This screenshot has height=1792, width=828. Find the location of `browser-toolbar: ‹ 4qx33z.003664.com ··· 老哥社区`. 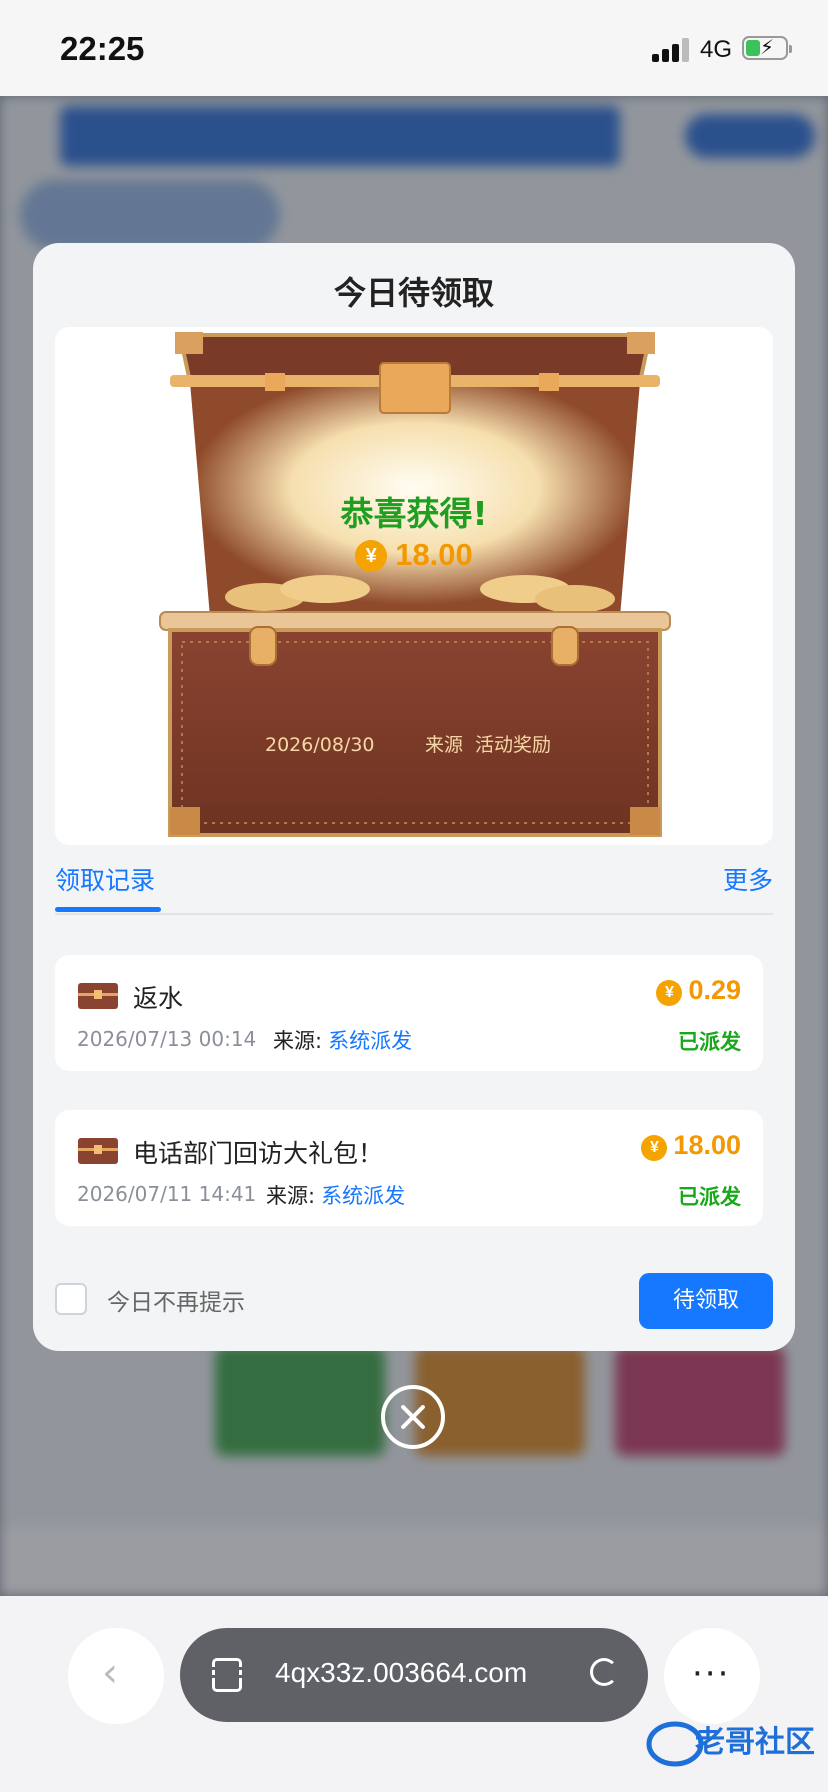

browser-toolbar: ‹ 4qx33z.003664.com ··· 老哥社区 is located at coordinates (414, 1694).